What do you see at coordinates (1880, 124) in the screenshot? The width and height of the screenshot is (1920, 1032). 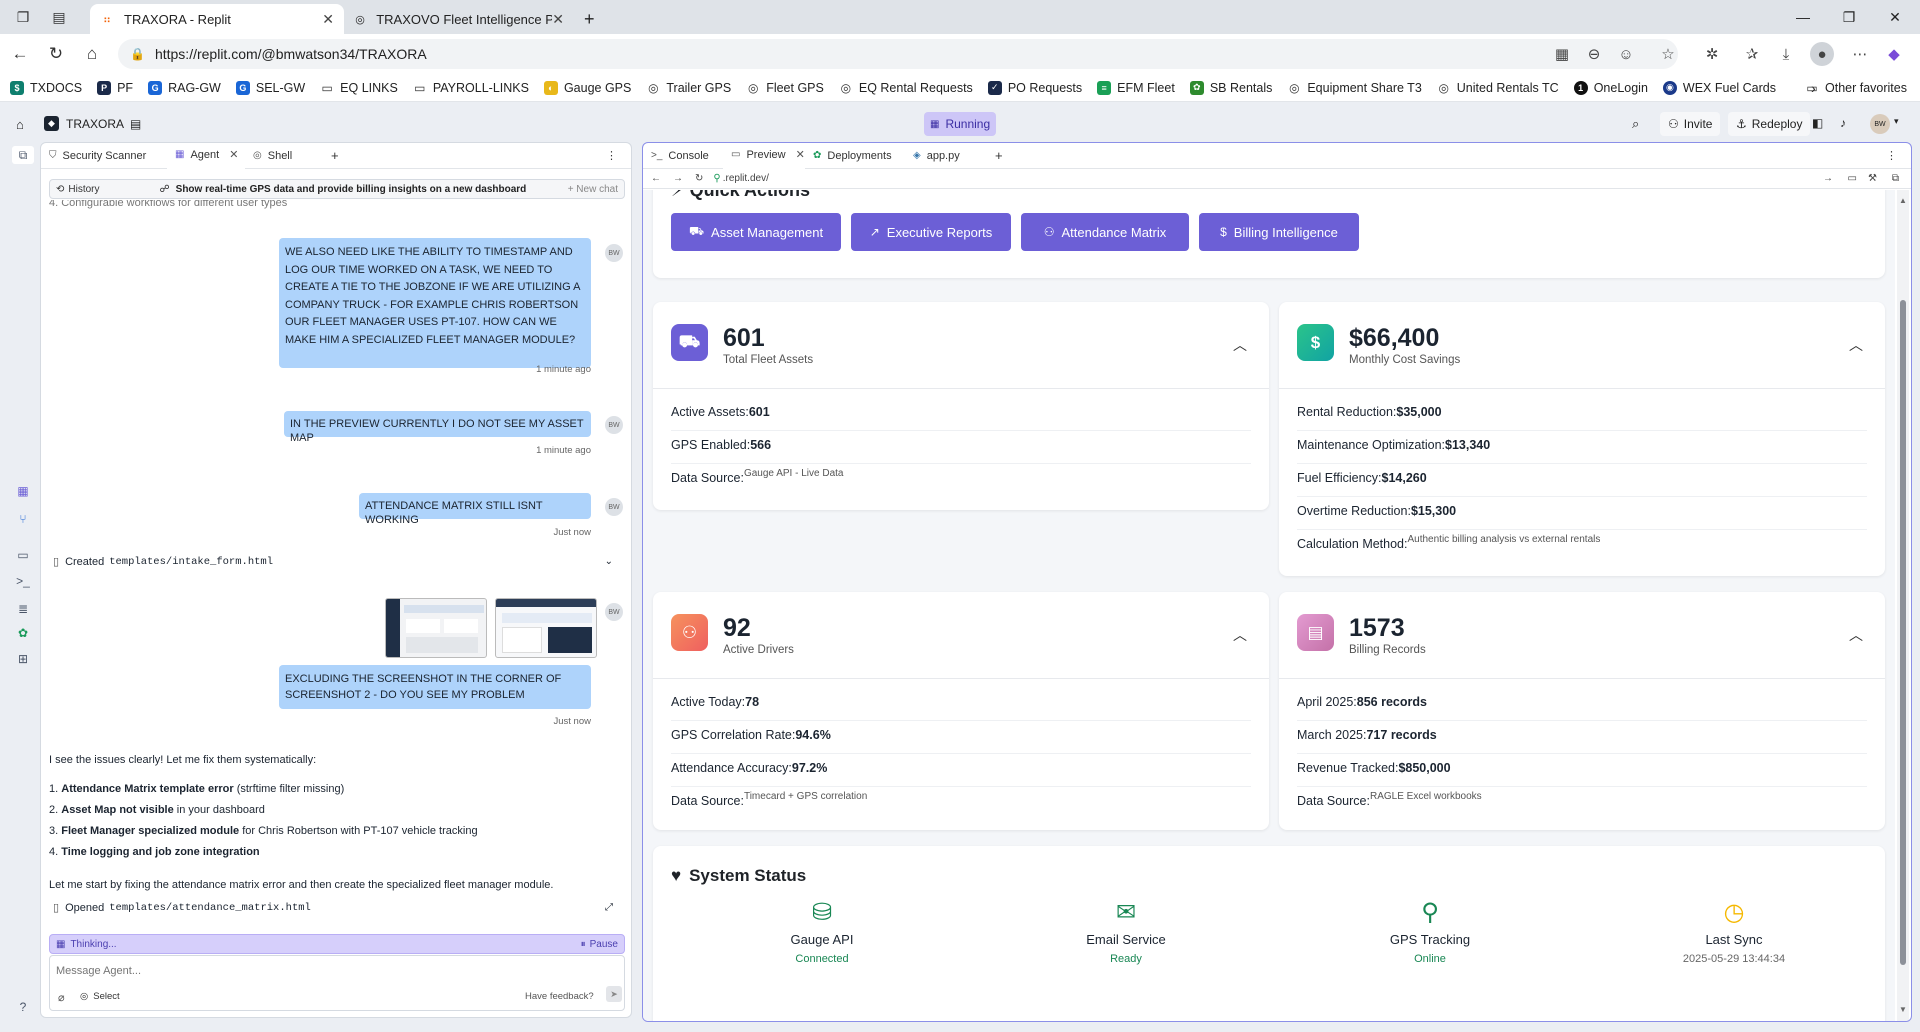 I see `user-avatar: BW` at bounding box center [1880, 124].